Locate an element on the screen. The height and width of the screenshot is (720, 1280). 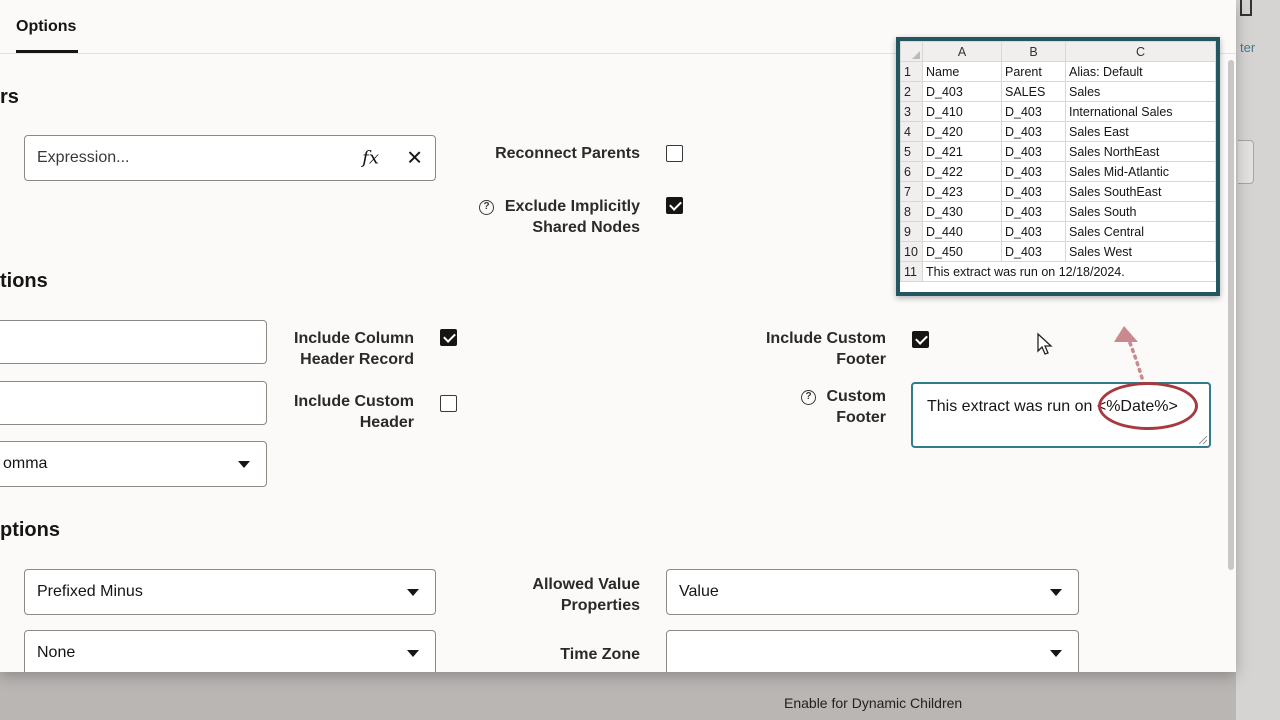
second-format-value: None is located at coordinates (56, 652).